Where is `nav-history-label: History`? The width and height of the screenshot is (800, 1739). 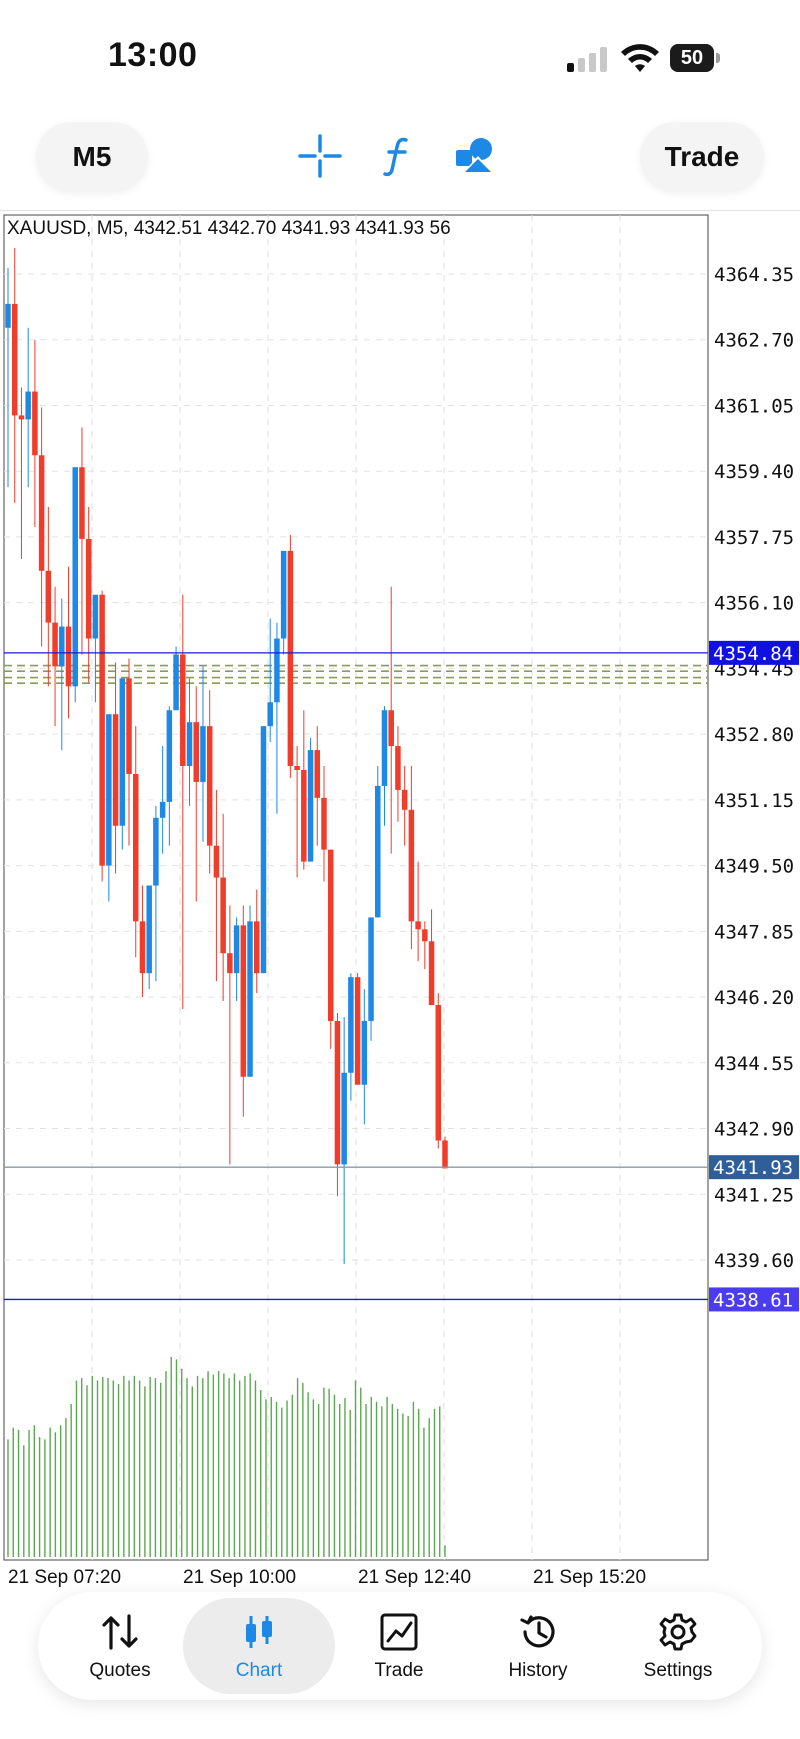
nav-history-label: History is located at coordinates (538, 1670).